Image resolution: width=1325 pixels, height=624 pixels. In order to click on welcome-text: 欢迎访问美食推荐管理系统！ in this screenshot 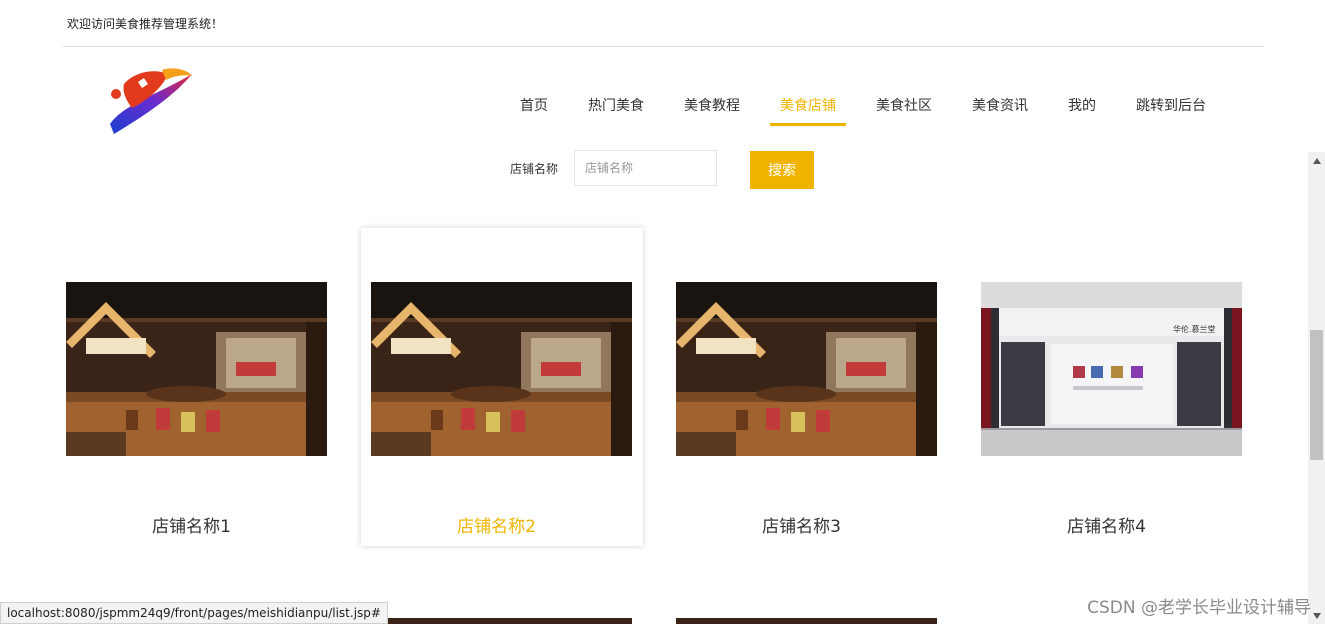, I will do `click(145, 24)`.